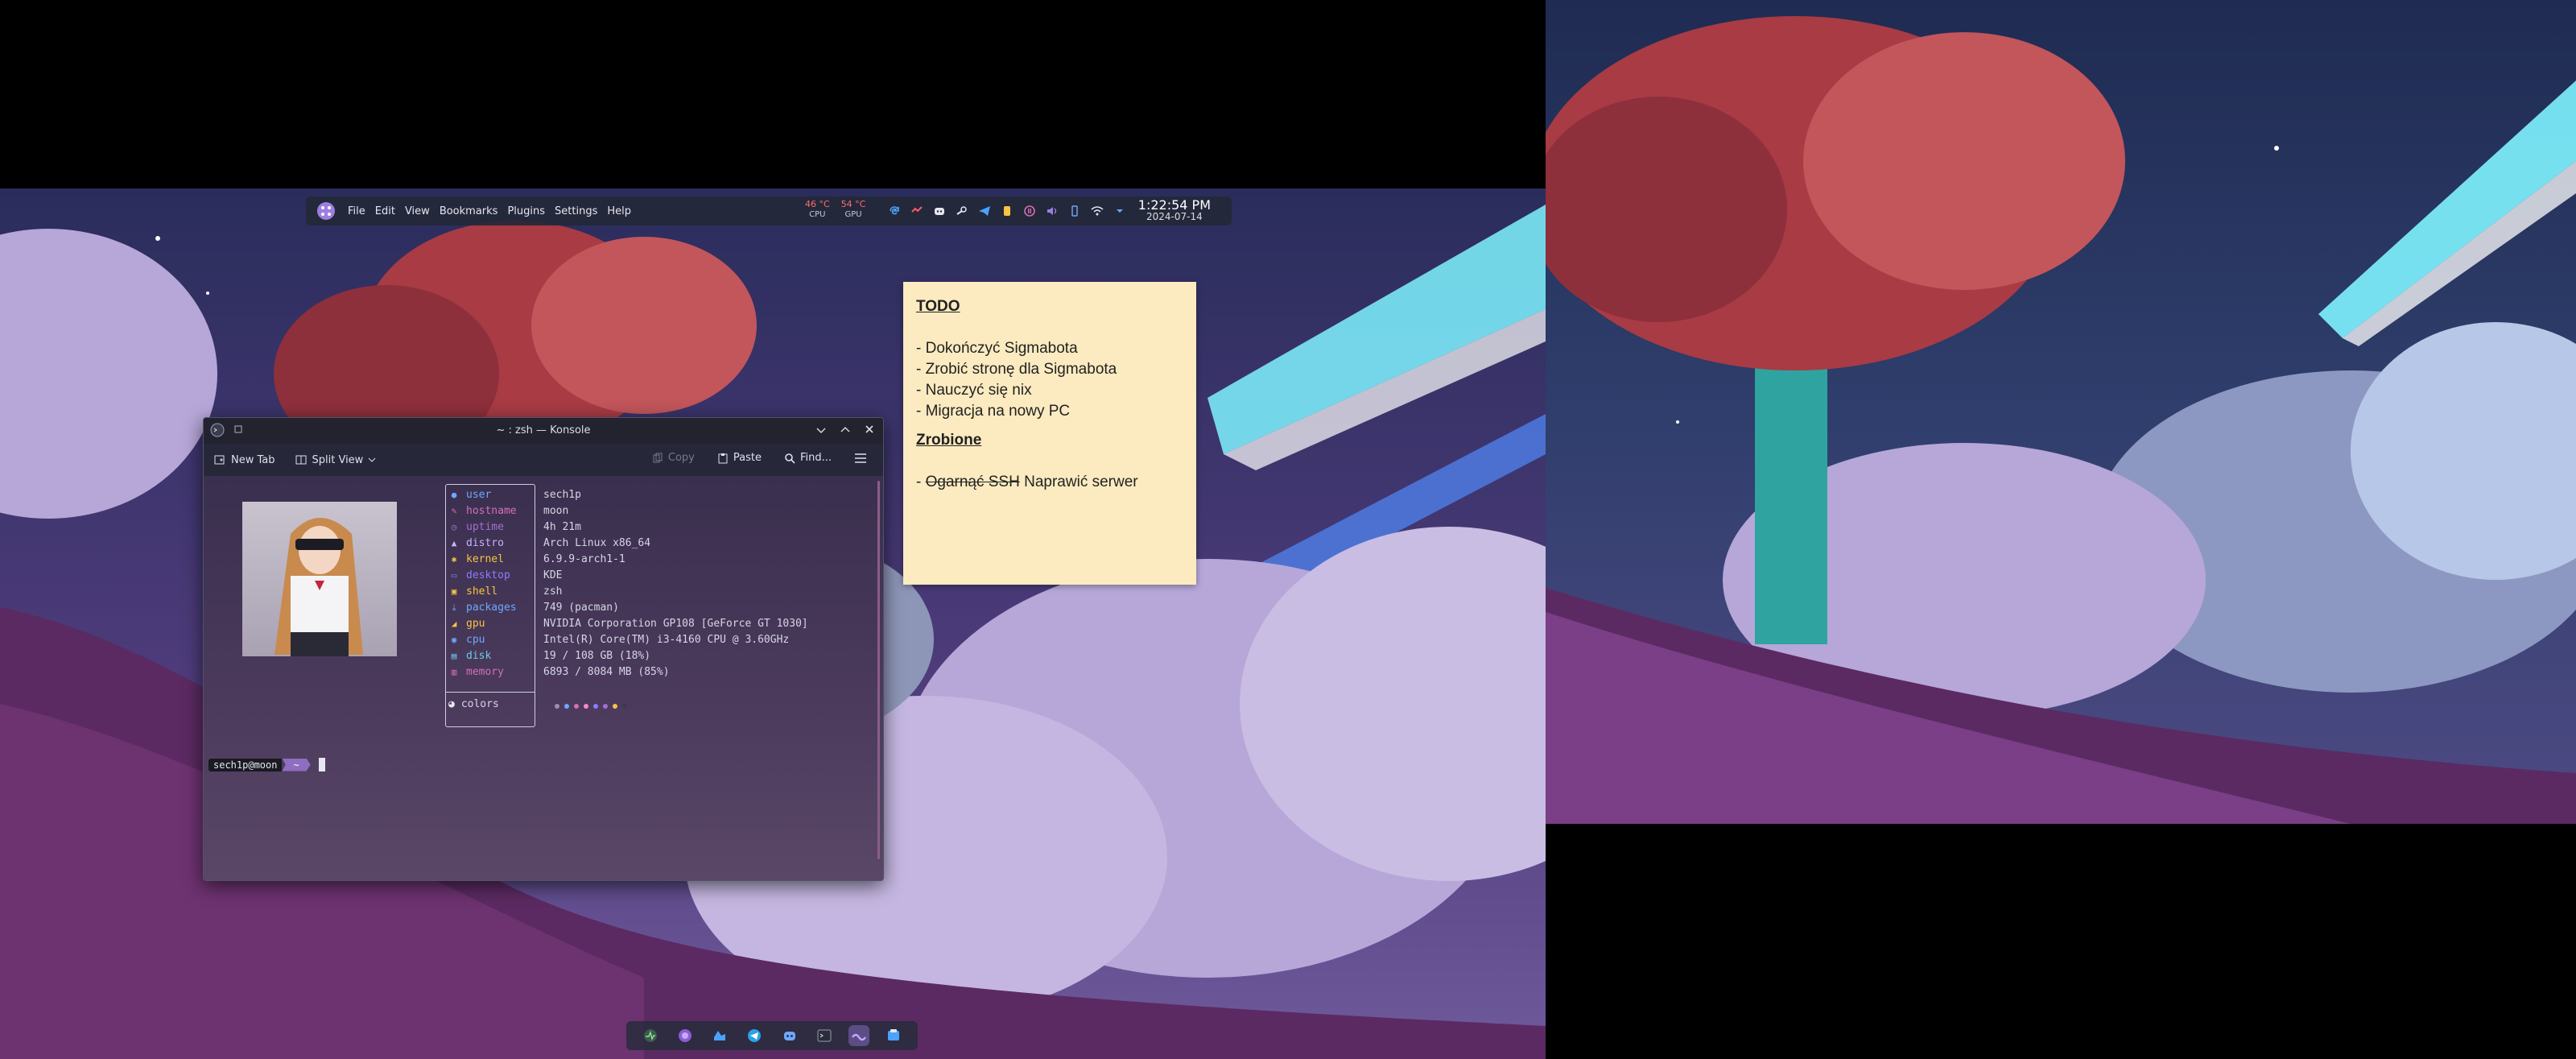  I want to click on vpn-icon, so click(1007, 211).